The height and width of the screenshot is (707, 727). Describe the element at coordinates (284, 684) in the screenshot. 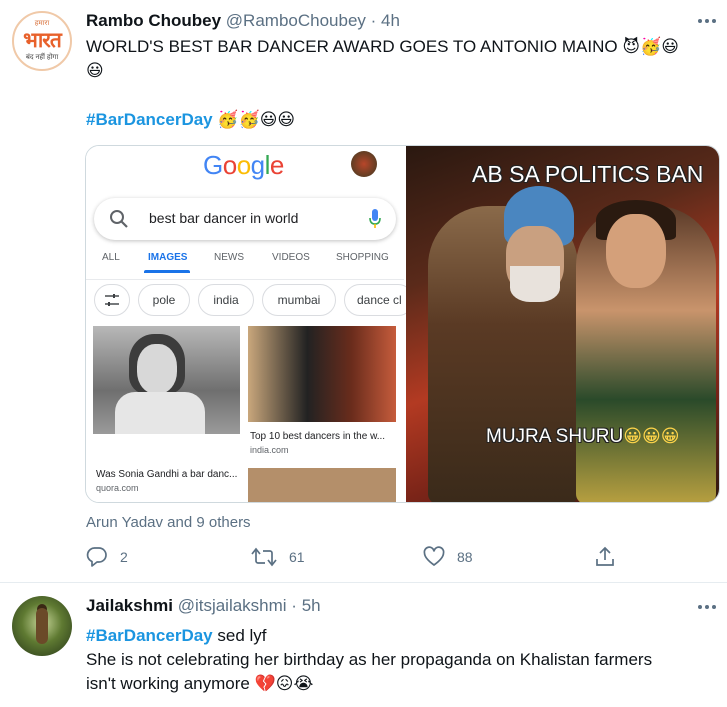

I see `emoji-group: 💔😖😭` at that location.